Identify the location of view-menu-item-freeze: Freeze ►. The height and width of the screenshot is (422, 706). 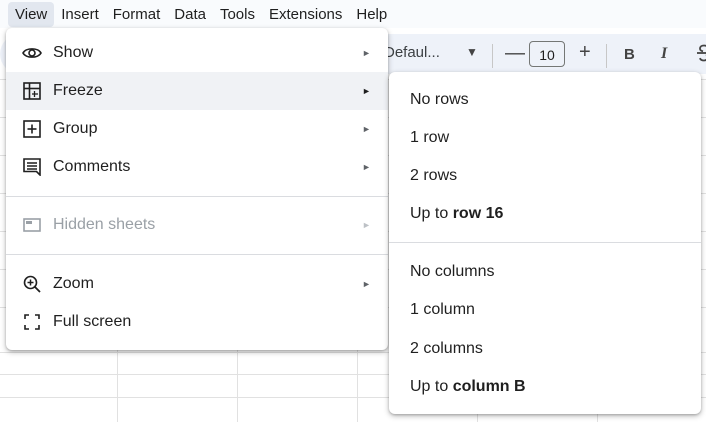
(197, 91).